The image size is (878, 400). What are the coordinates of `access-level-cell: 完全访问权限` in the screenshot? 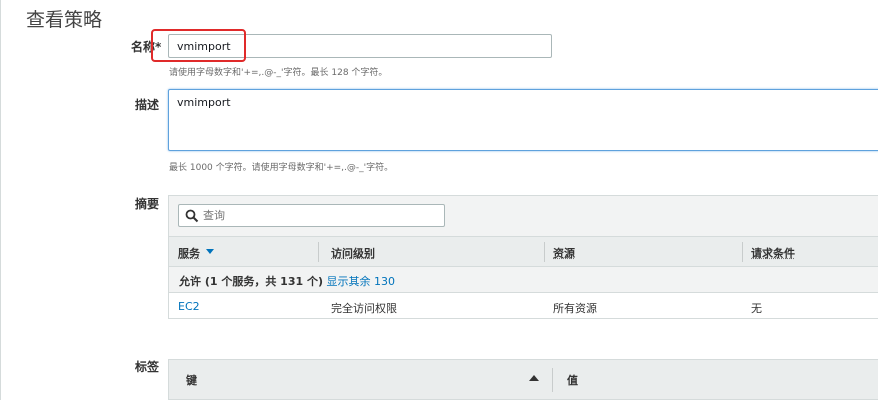 It's located at (364, 308).